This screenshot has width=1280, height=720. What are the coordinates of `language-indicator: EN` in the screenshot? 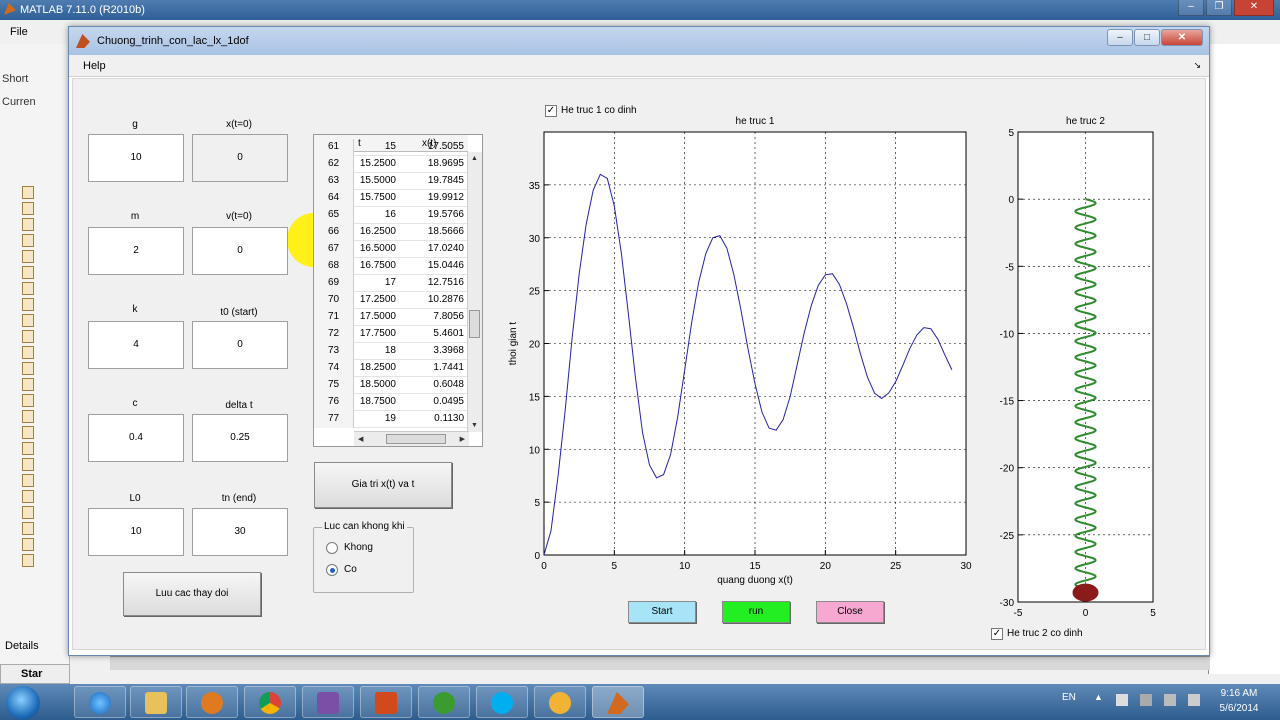 It's located at (1069, 697).